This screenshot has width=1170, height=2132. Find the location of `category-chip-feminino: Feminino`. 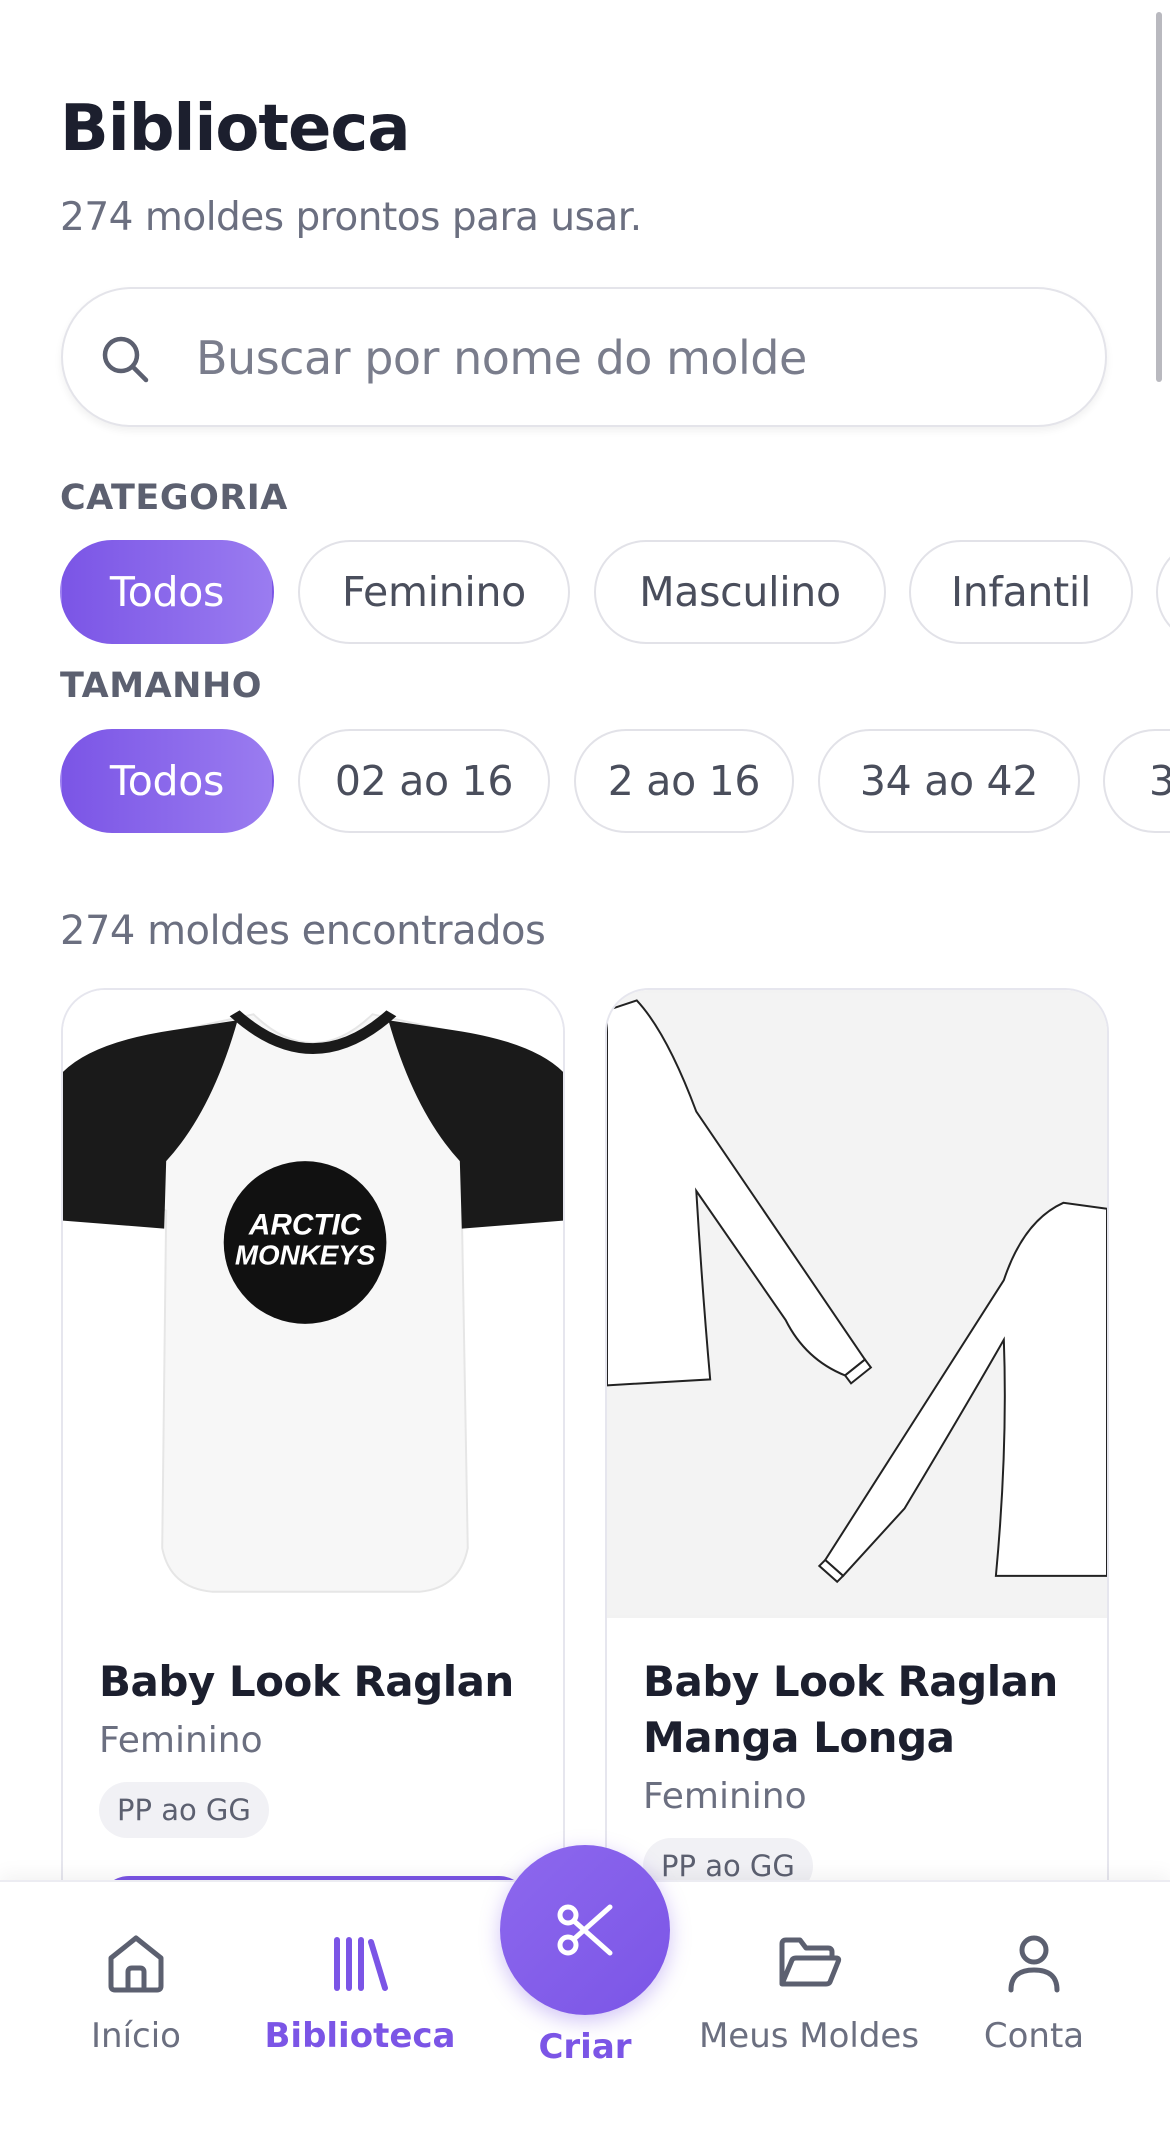

category-chip-feminino: Feminino is located at coordinates (434, 592).